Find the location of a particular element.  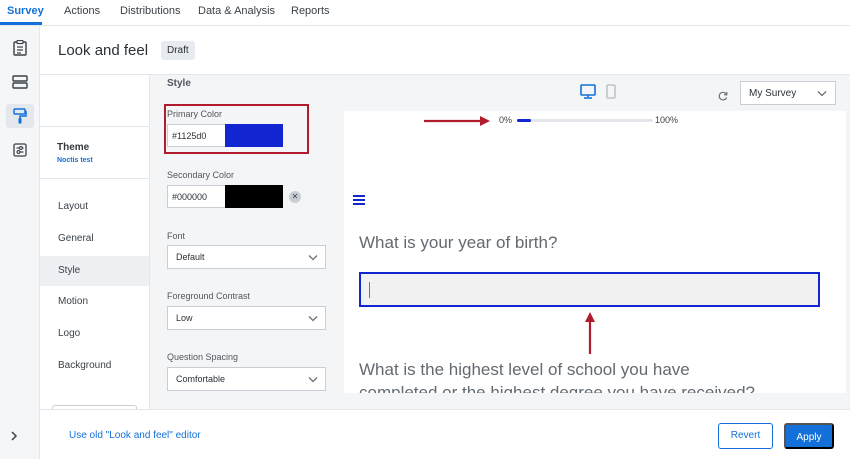

rail-survey-button is located at coordinates (20, 48).